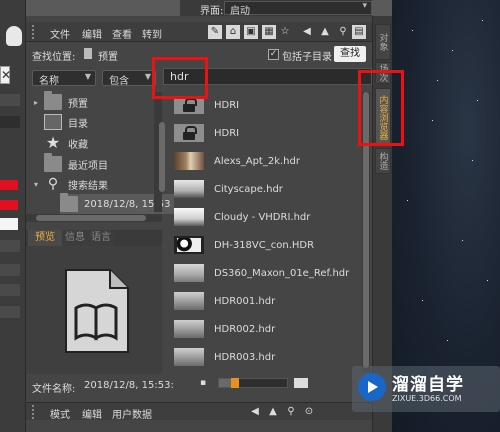 Image resolution: width=500 pixels, height=432 pixels. Describe the element at coordinates (265, 189) in the screenshot. I see `list-item: Cityscape.hdr` at that location.